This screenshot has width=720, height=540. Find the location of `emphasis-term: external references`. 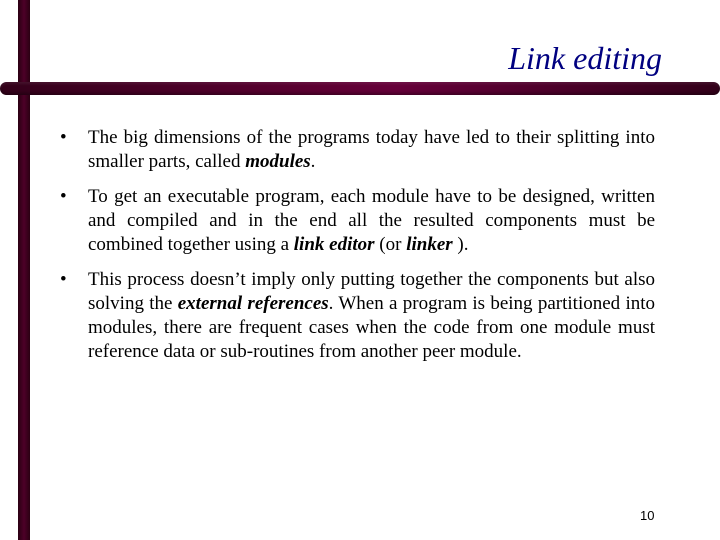

emphasis-term: external references is located at coordinates (253, 303).